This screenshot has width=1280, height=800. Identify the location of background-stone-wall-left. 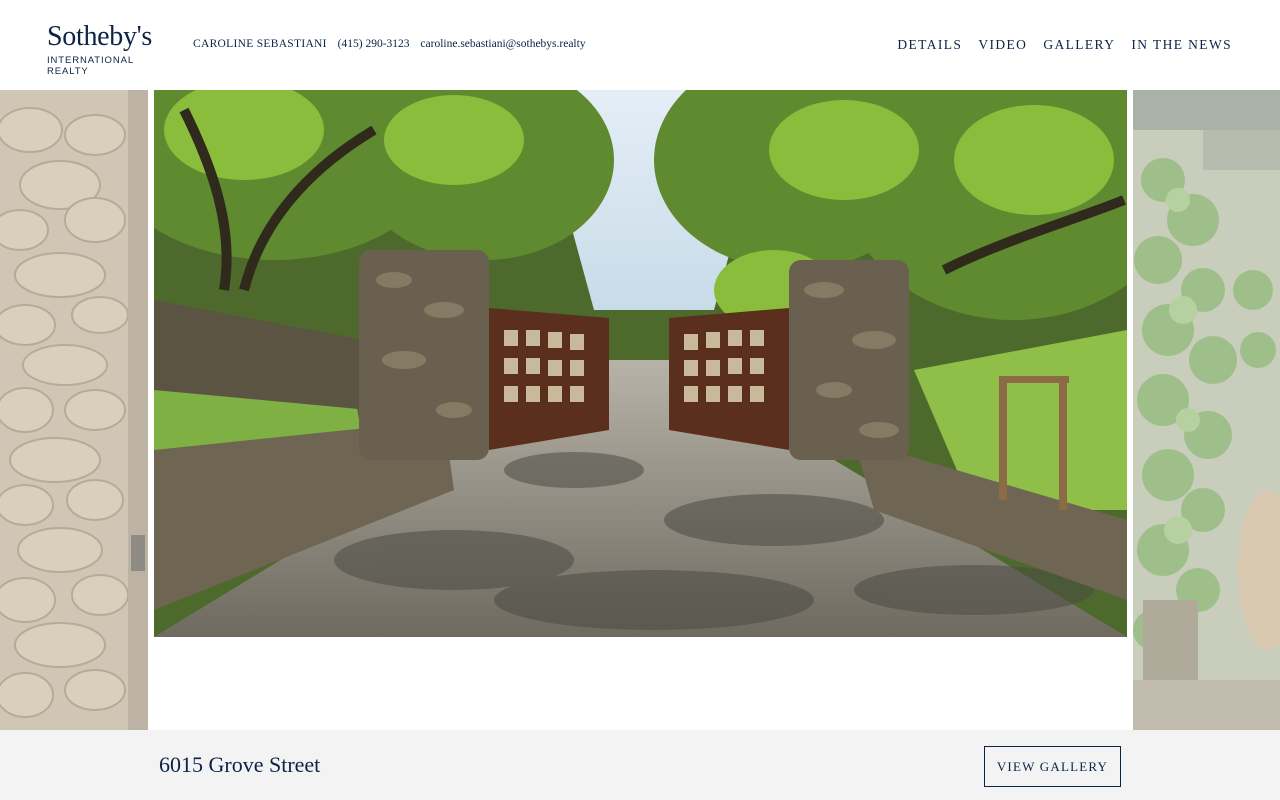
(74, 410).